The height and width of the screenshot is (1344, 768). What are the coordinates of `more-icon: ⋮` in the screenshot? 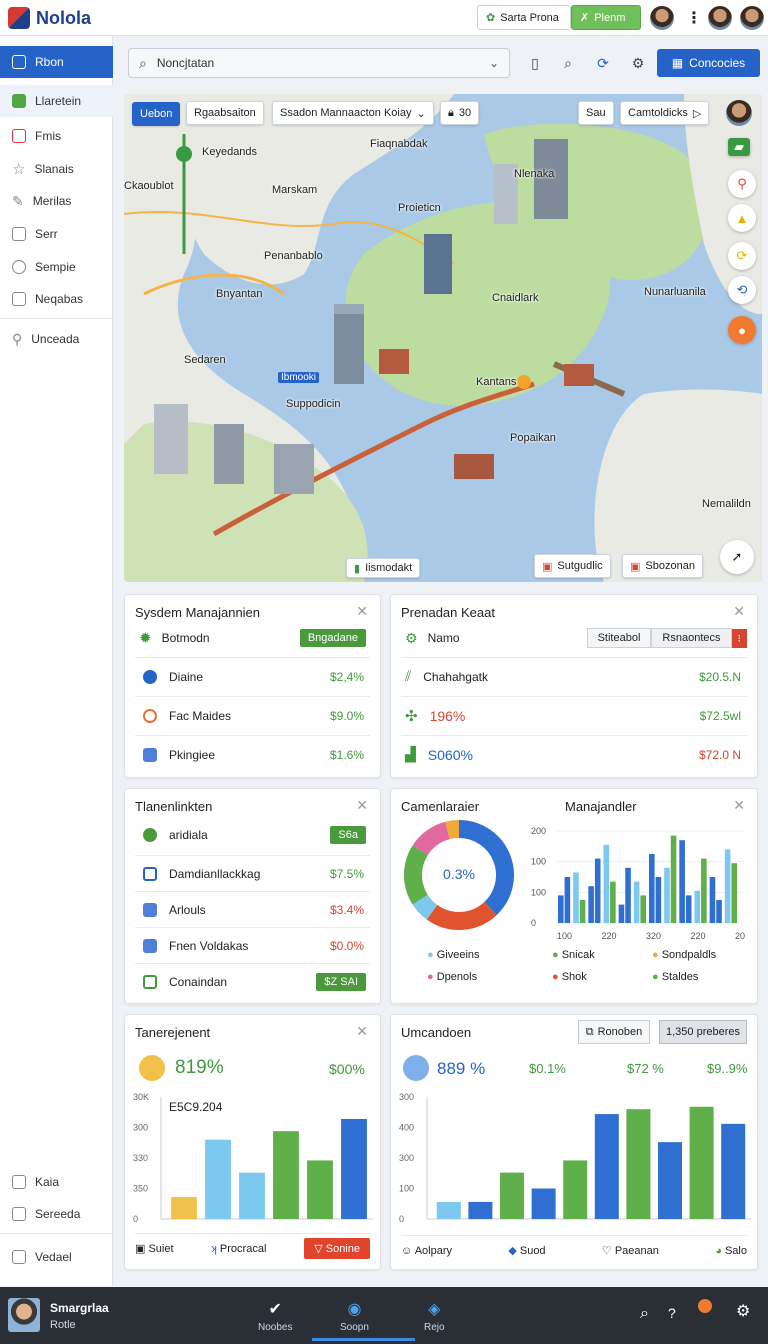 It's located at (694, 18).